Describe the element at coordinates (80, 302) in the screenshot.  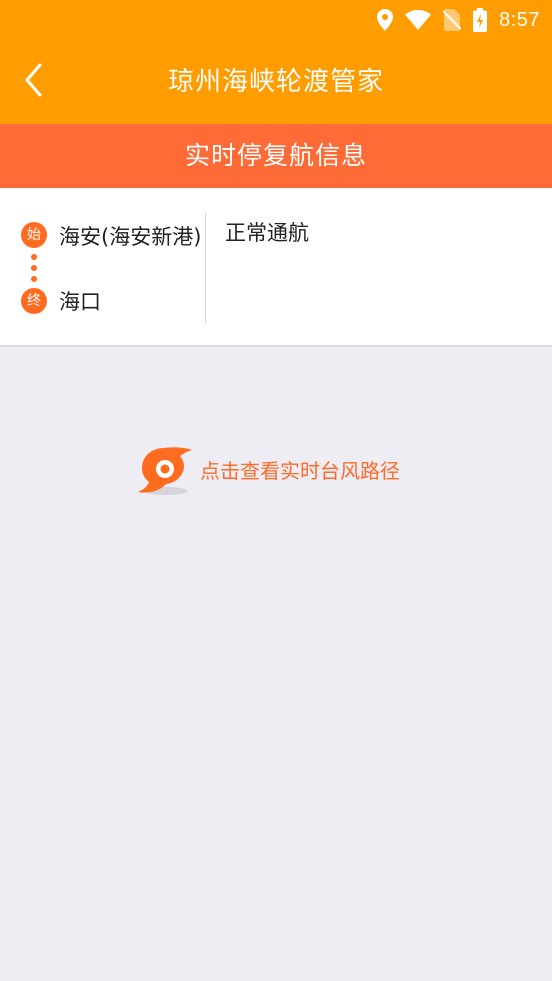
I see `end-port-name: 海口` at that location.